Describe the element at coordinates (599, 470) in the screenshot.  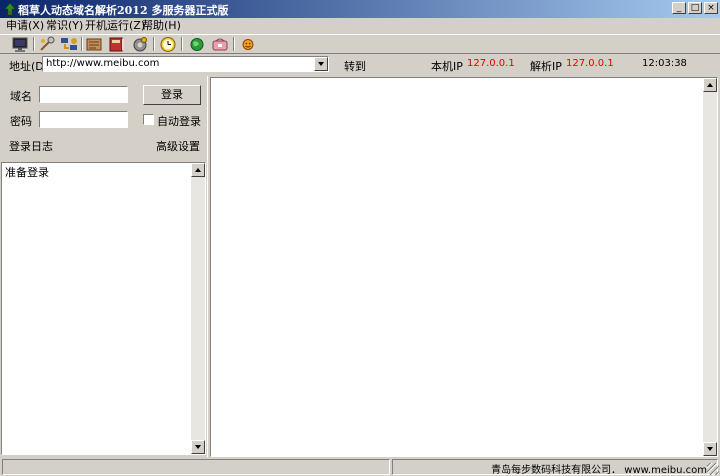
I see `company-text: 青岛每步数码科技有限公司． www.meibu.com` at that location.